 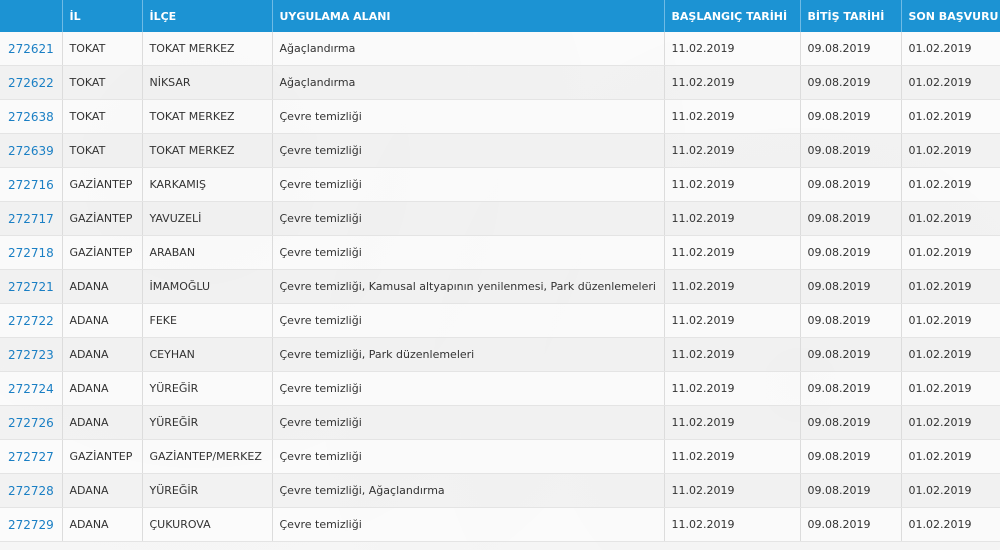 What do you see at coordinates (31, 354) in the screenshot?
I see `row-id-link: 272723` at bounding box center [31, 354].